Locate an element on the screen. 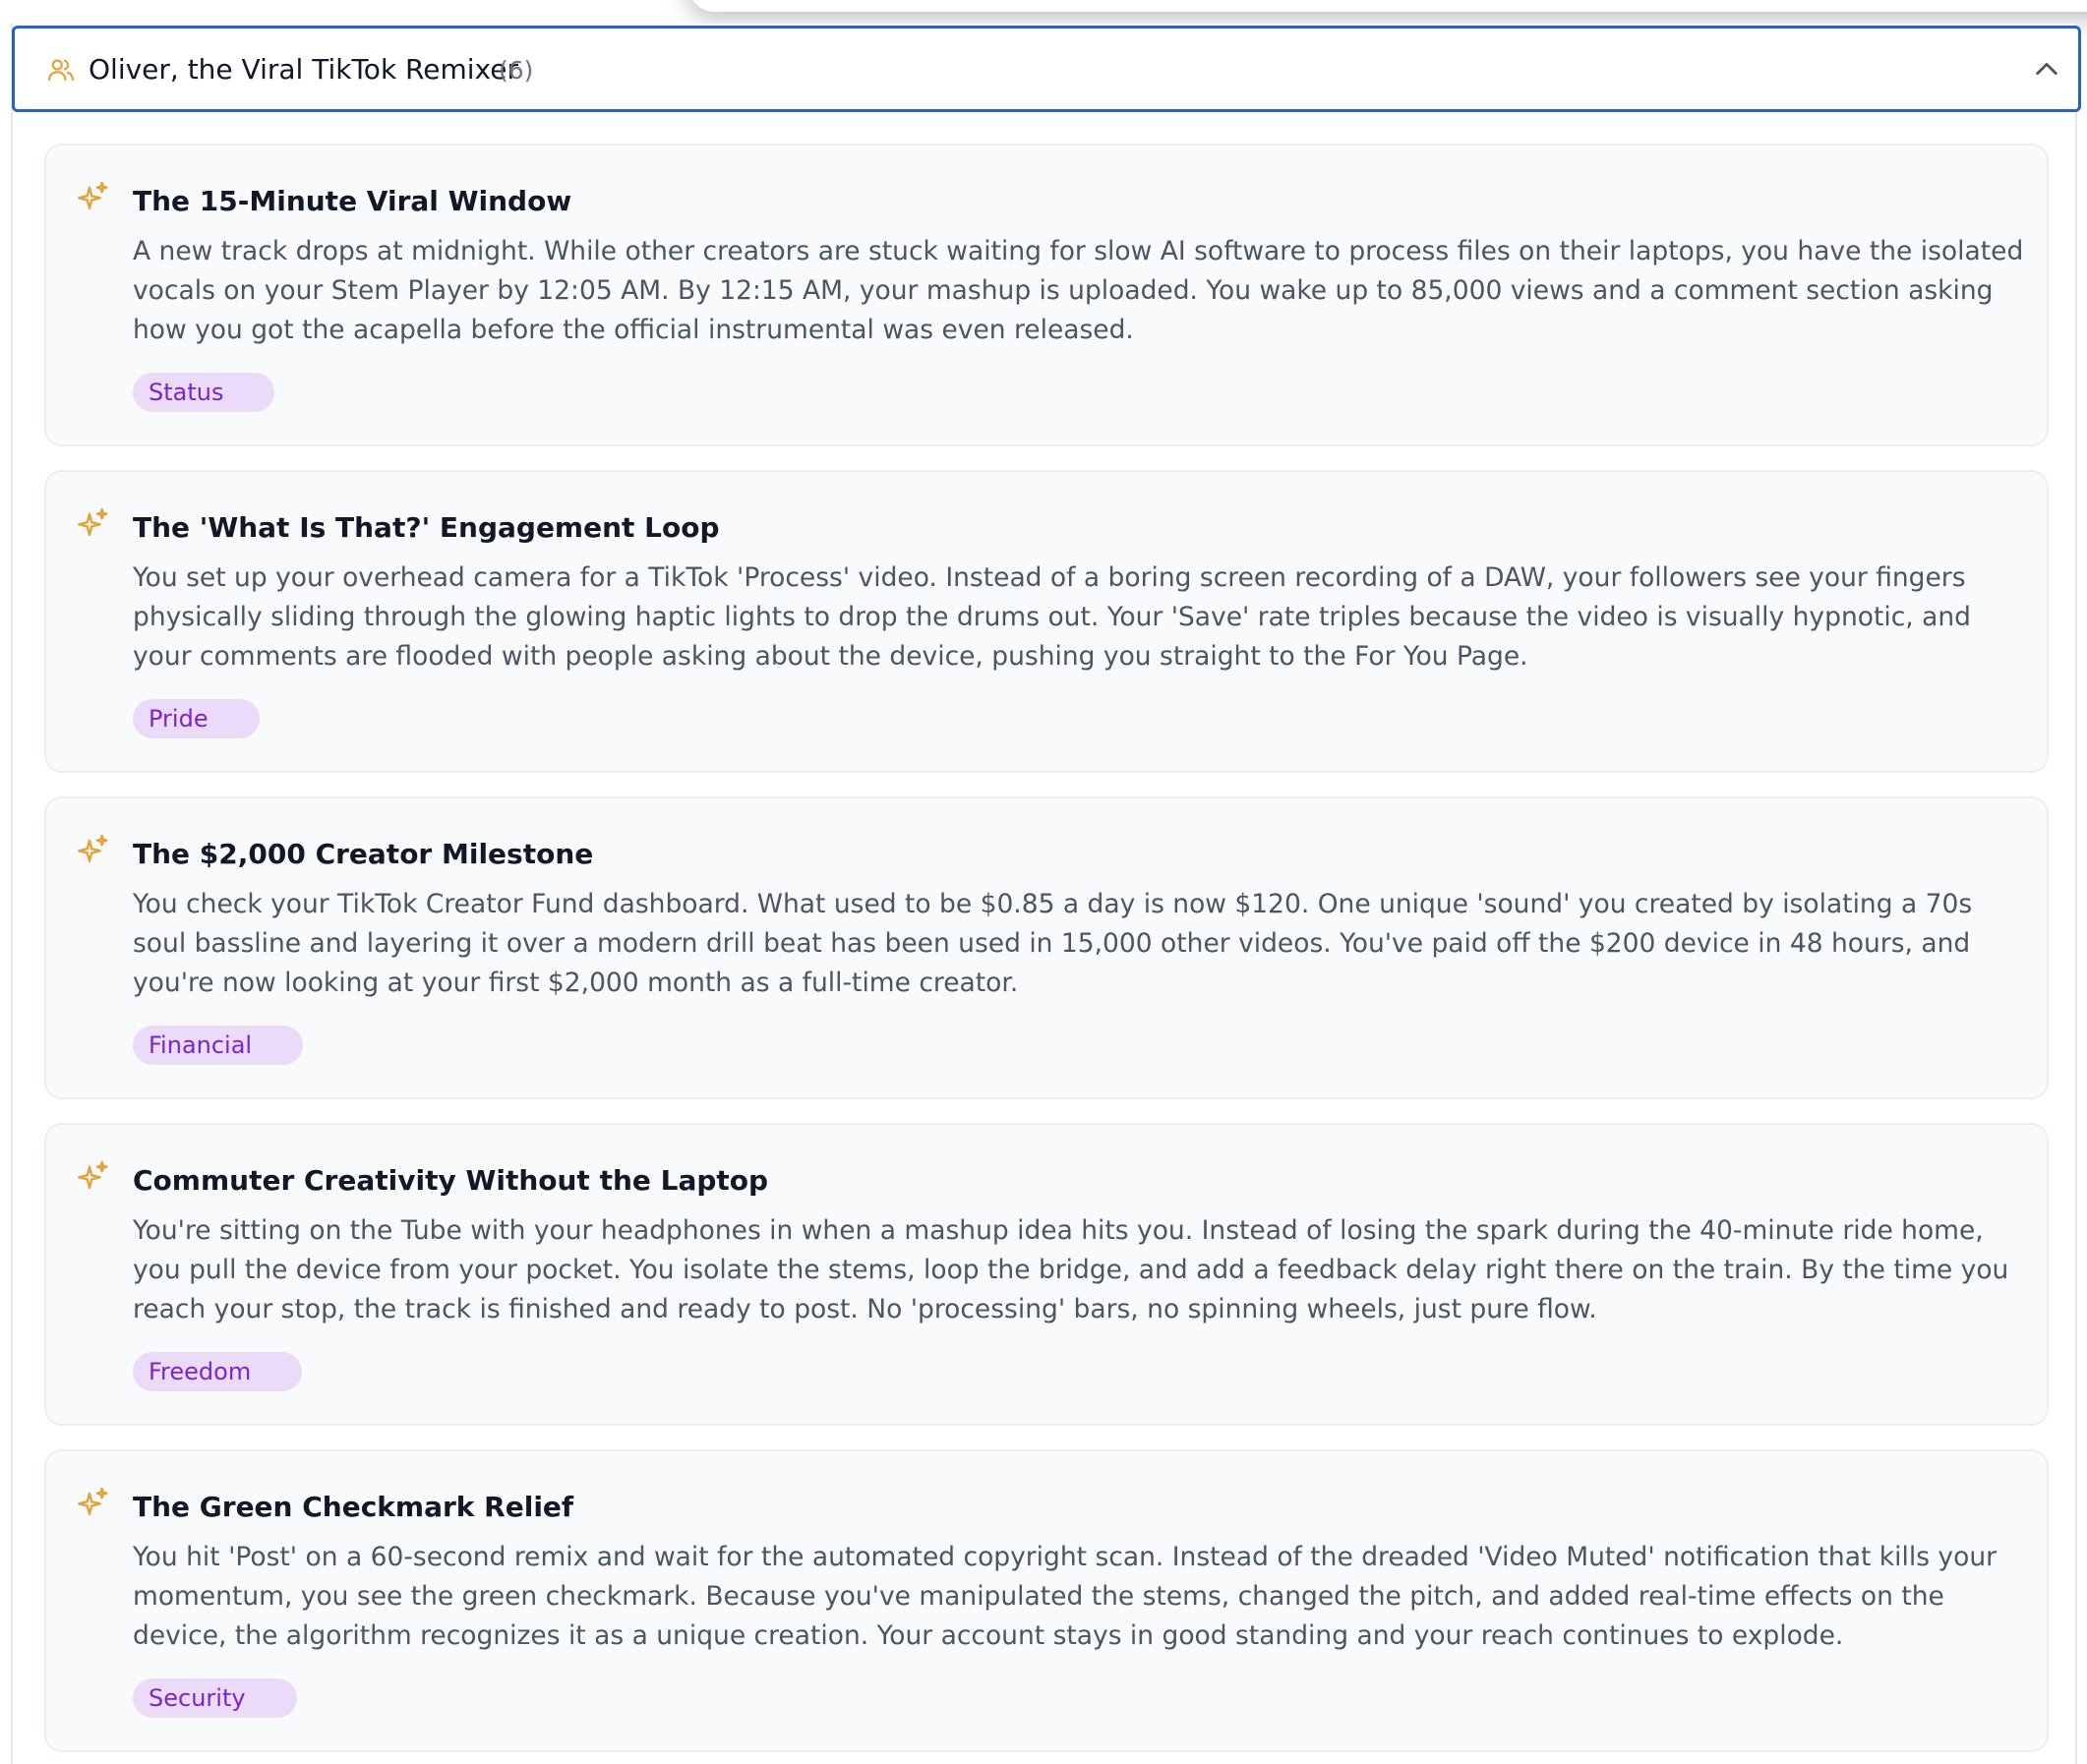 The image size is (2087, 1764). card-title: The 15-Minute Viral Window is located at coordinates (352, 201).